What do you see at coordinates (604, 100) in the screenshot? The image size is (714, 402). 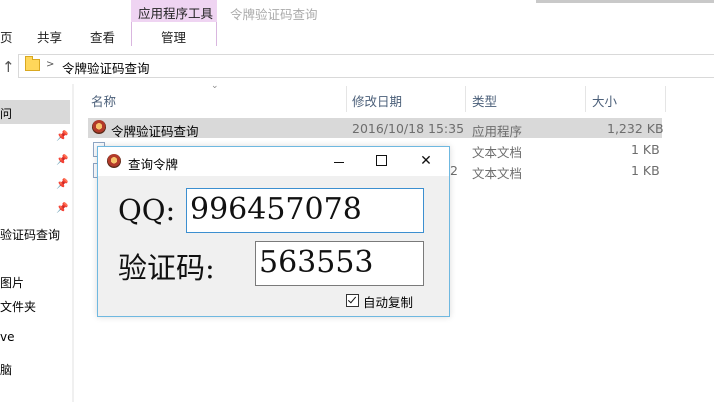 I see `column-header-size: 大小` at bounding box center [604, 100].